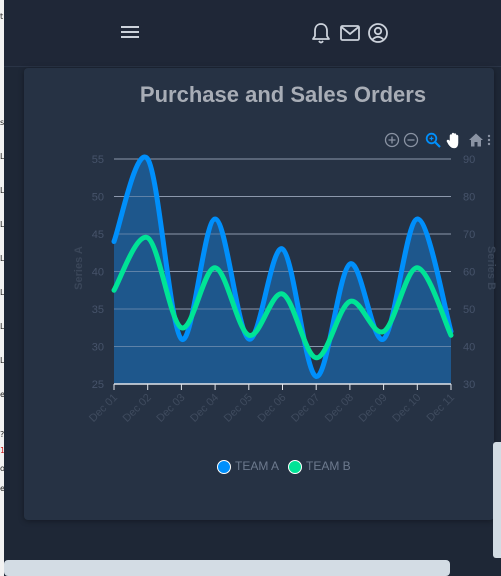  I want to click on bell-icon, so click(321, 35).